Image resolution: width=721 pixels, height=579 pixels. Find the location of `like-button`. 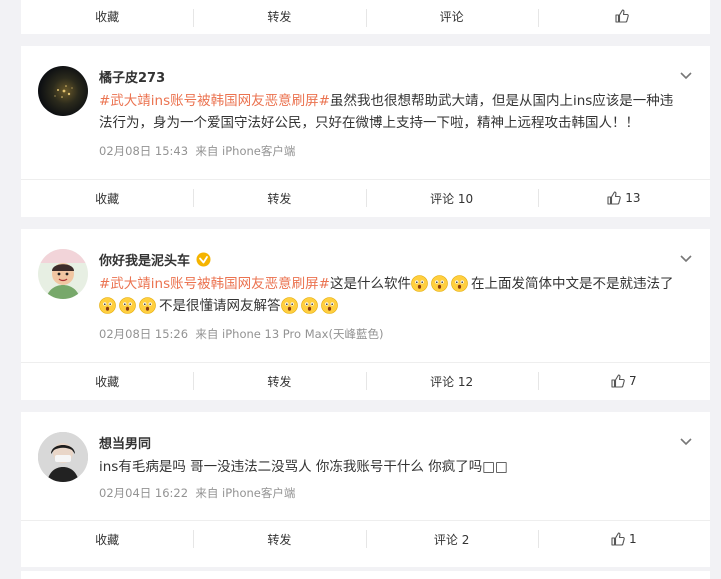

like-button is located at coordinates (623, 16).